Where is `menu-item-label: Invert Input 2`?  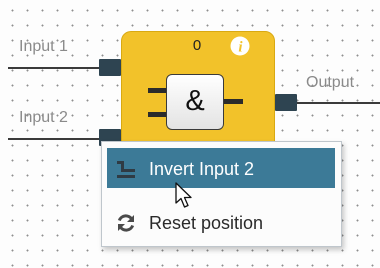 menu-item-label: Invert Input 2 is located at coordinates (202, 169).